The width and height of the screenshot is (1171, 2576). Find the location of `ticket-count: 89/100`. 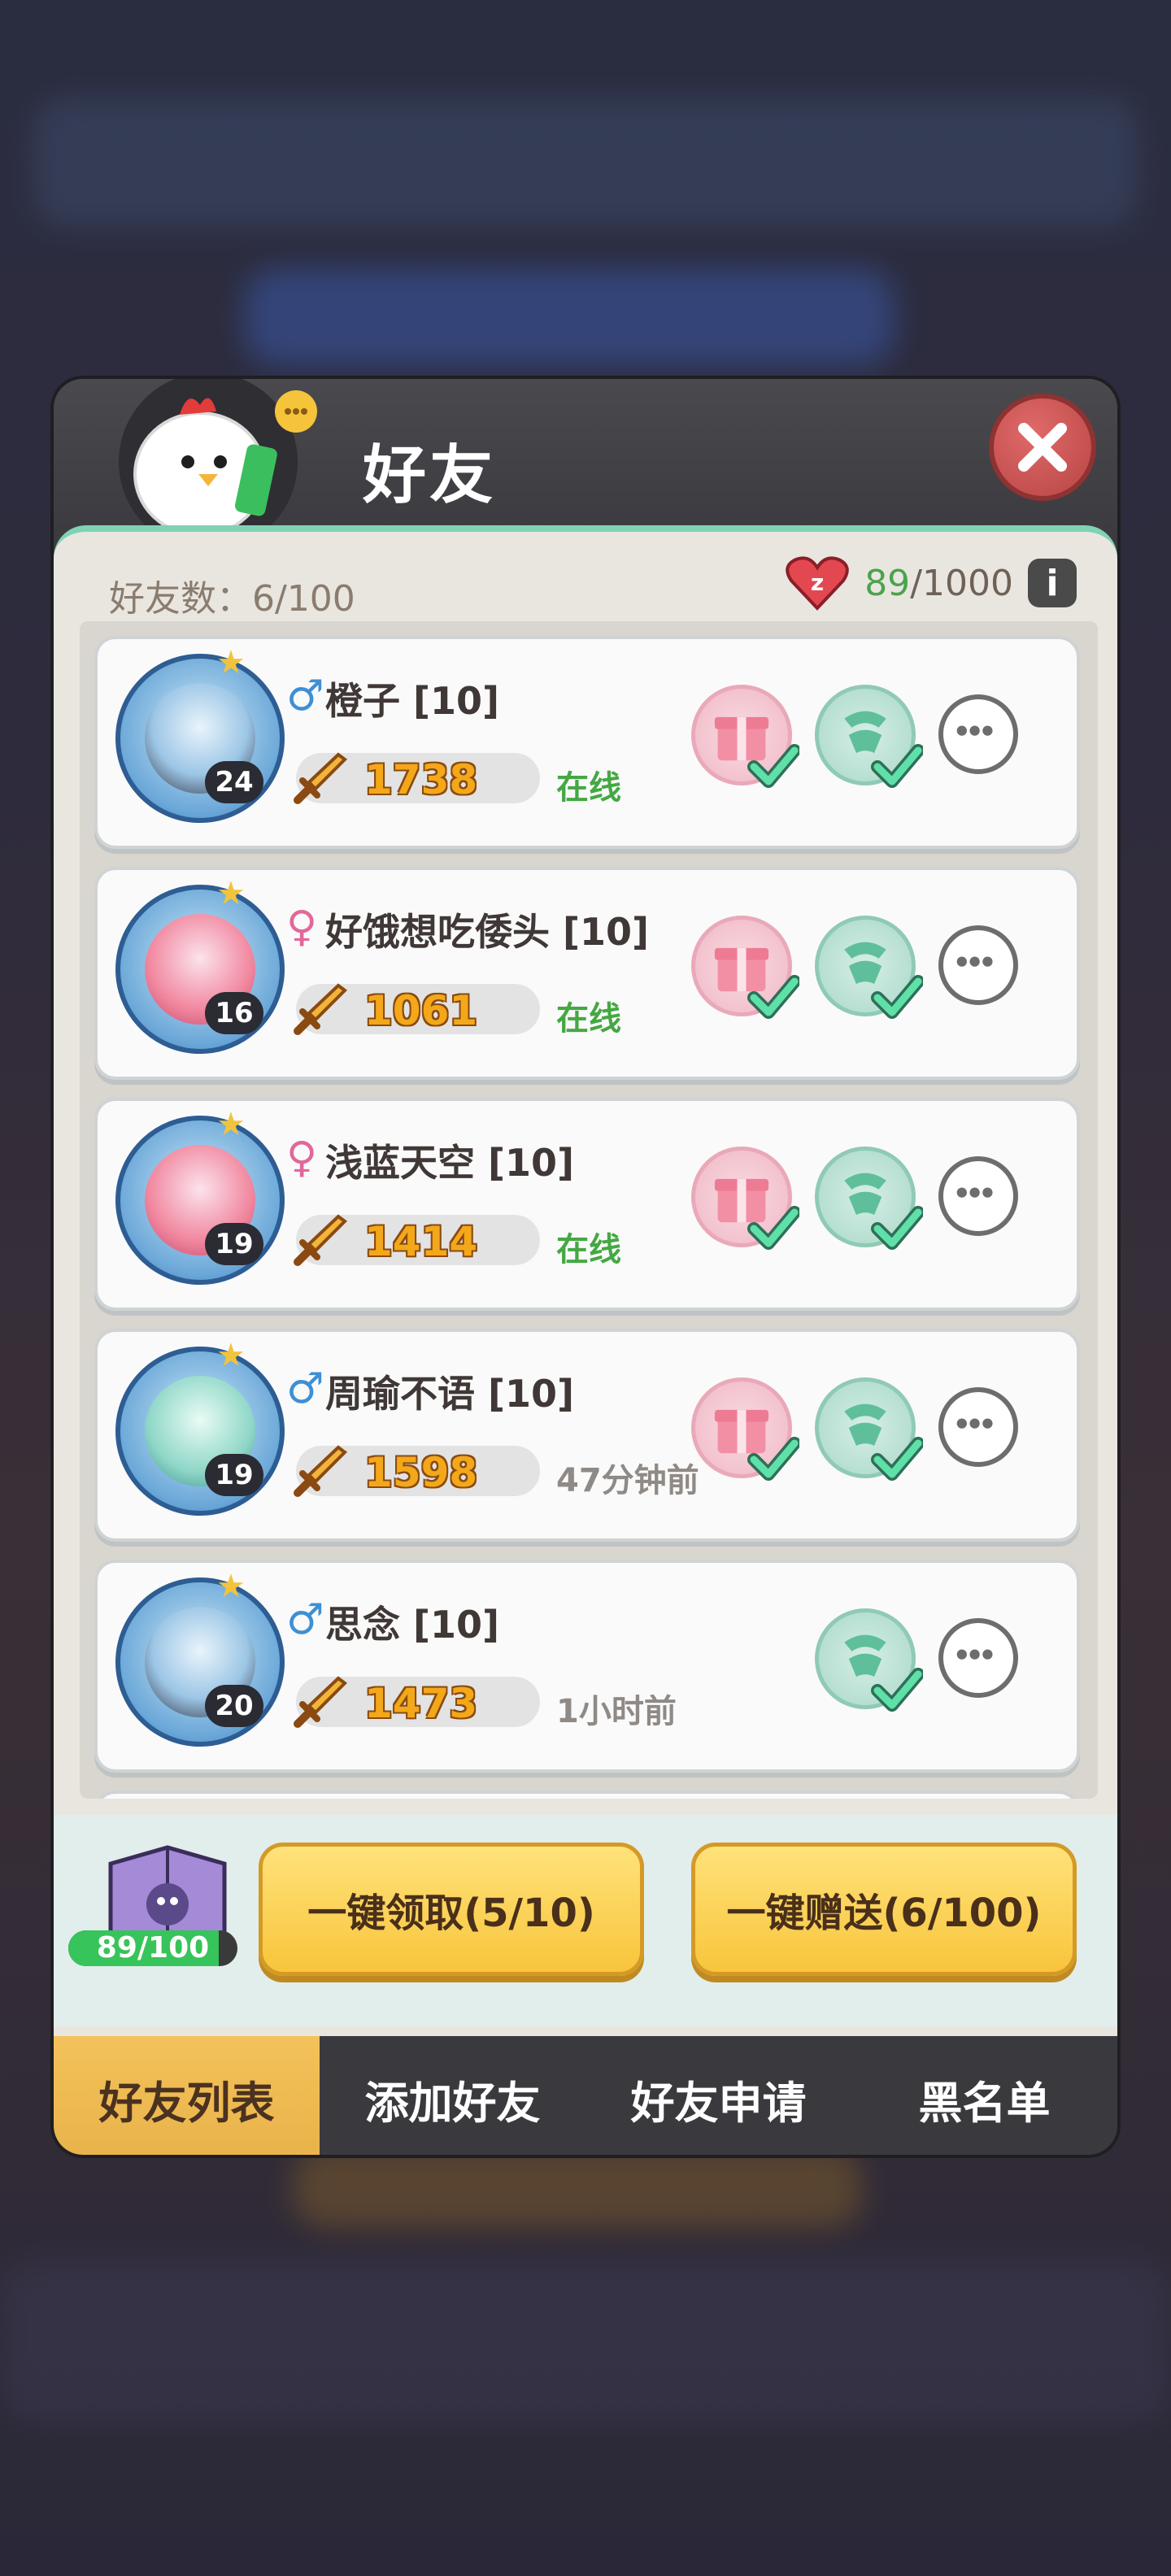

ticket-count: 89/100 is located at coordinates (152, 1948).